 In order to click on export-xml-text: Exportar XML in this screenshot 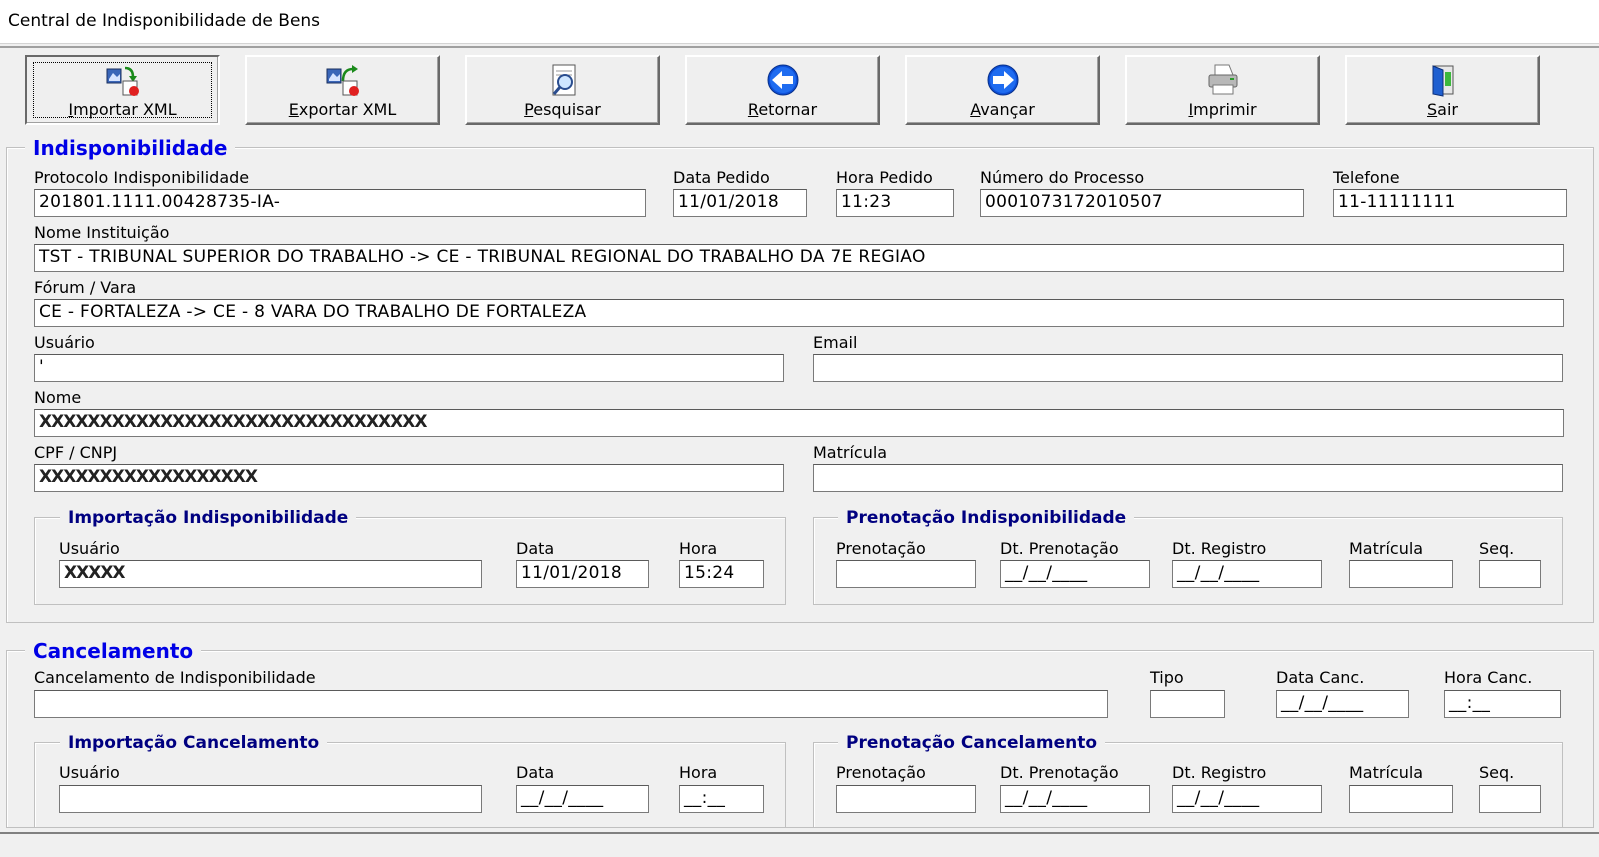, I will do `click(342, 109)`.